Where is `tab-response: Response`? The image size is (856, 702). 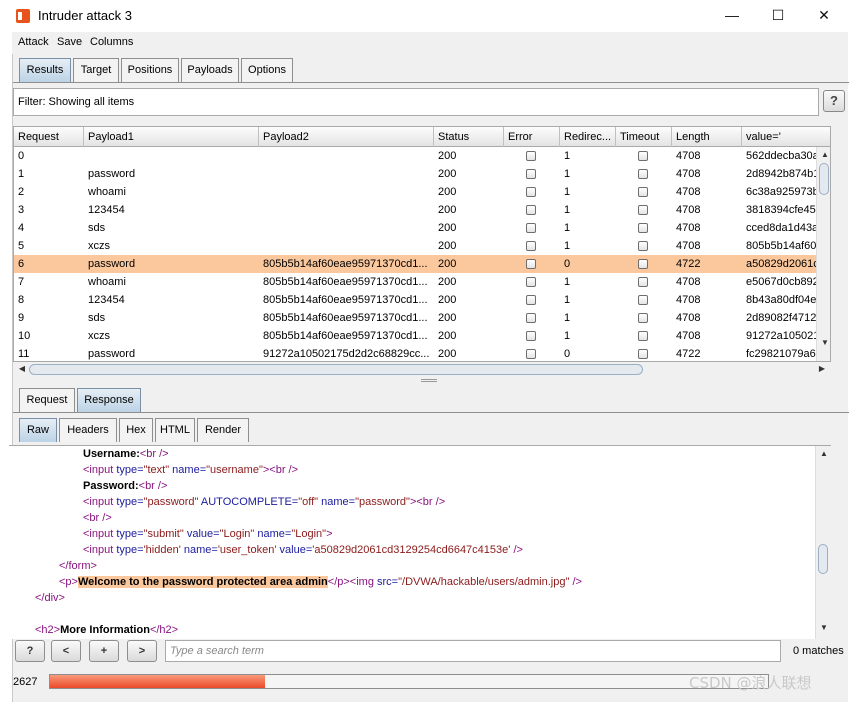 tab-response: Response is located at coordinates (109, 400).